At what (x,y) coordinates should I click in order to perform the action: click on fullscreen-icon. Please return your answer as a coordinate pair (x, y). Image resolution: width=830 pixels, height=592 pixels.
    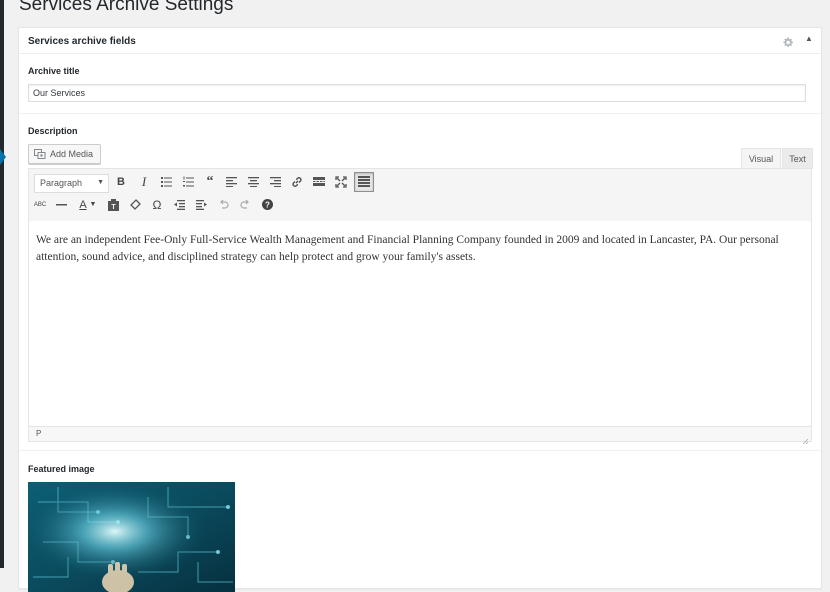
    Looking at the image, I should click on (341, 182).